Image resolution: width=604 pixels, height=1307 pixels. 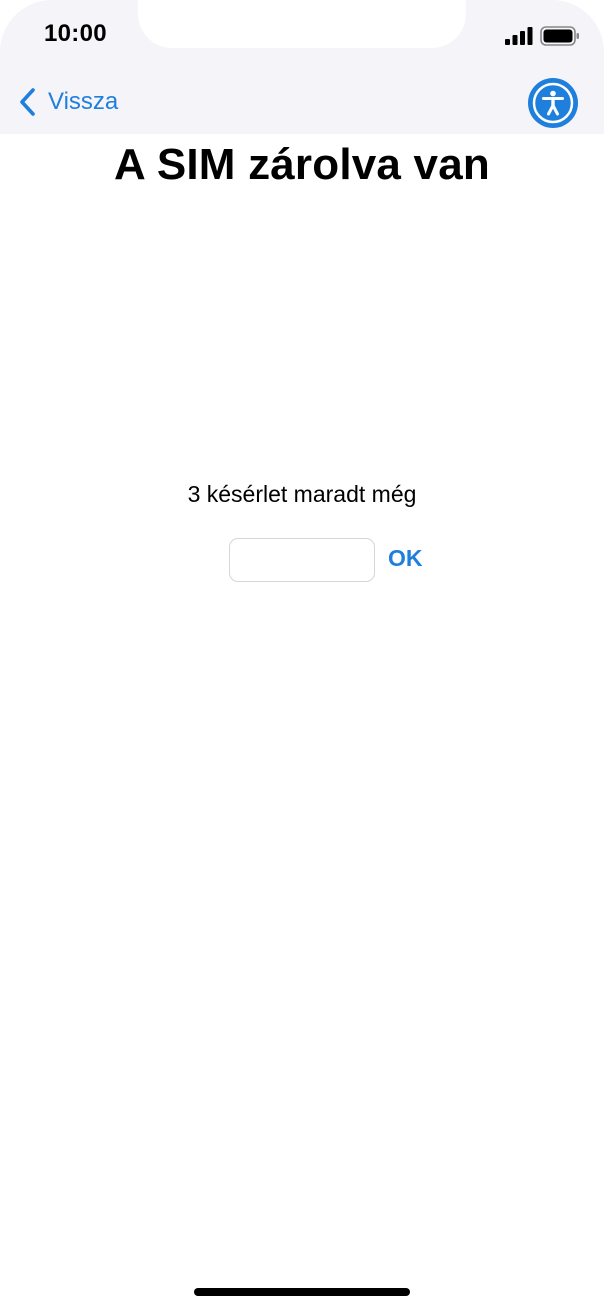 What do you see at coordinates (302, 494) in the screenshot?
I see `attempts-remaining-text: 3 késérlet maradt még` at bounding box center [302, 494].